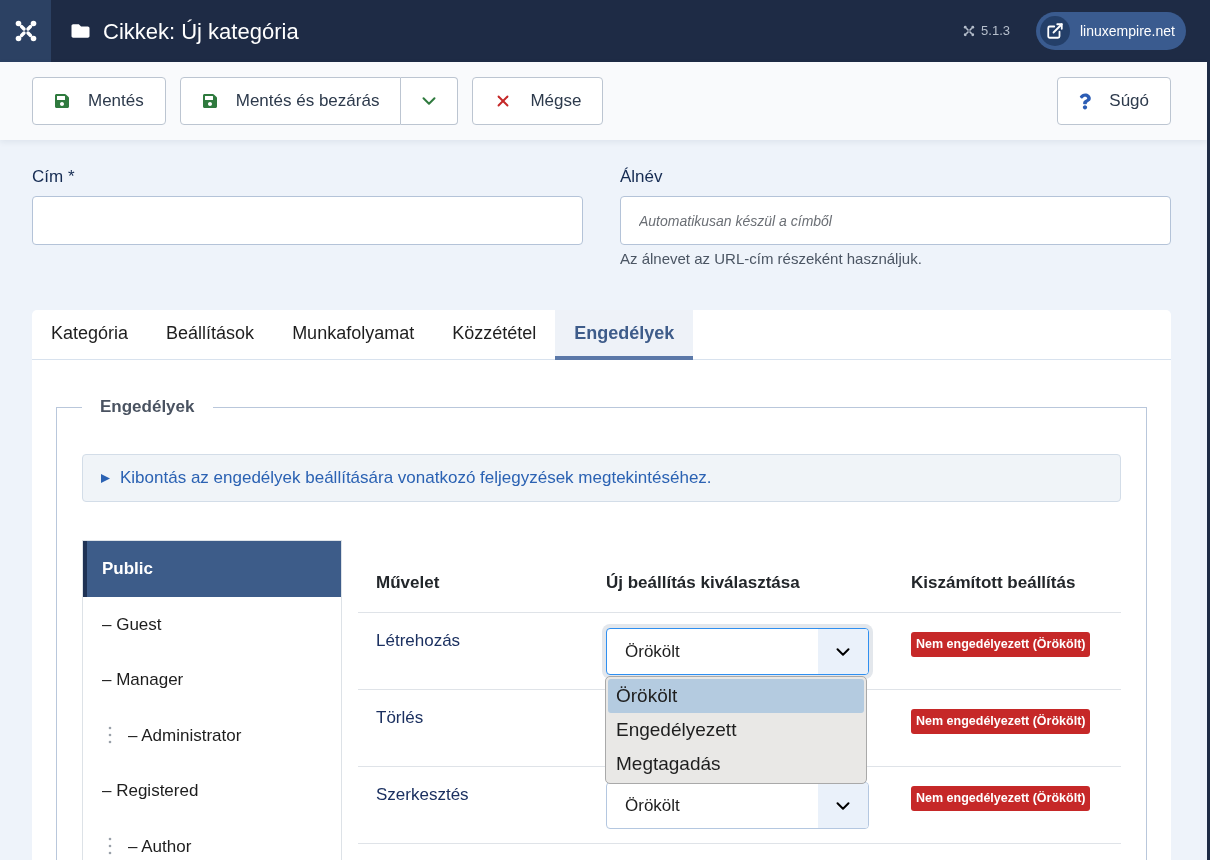 The image size is (1210, 860). Describe the element at coordinates (408, 583) in the screenshot. I see `column-header: Művelet` at that location.